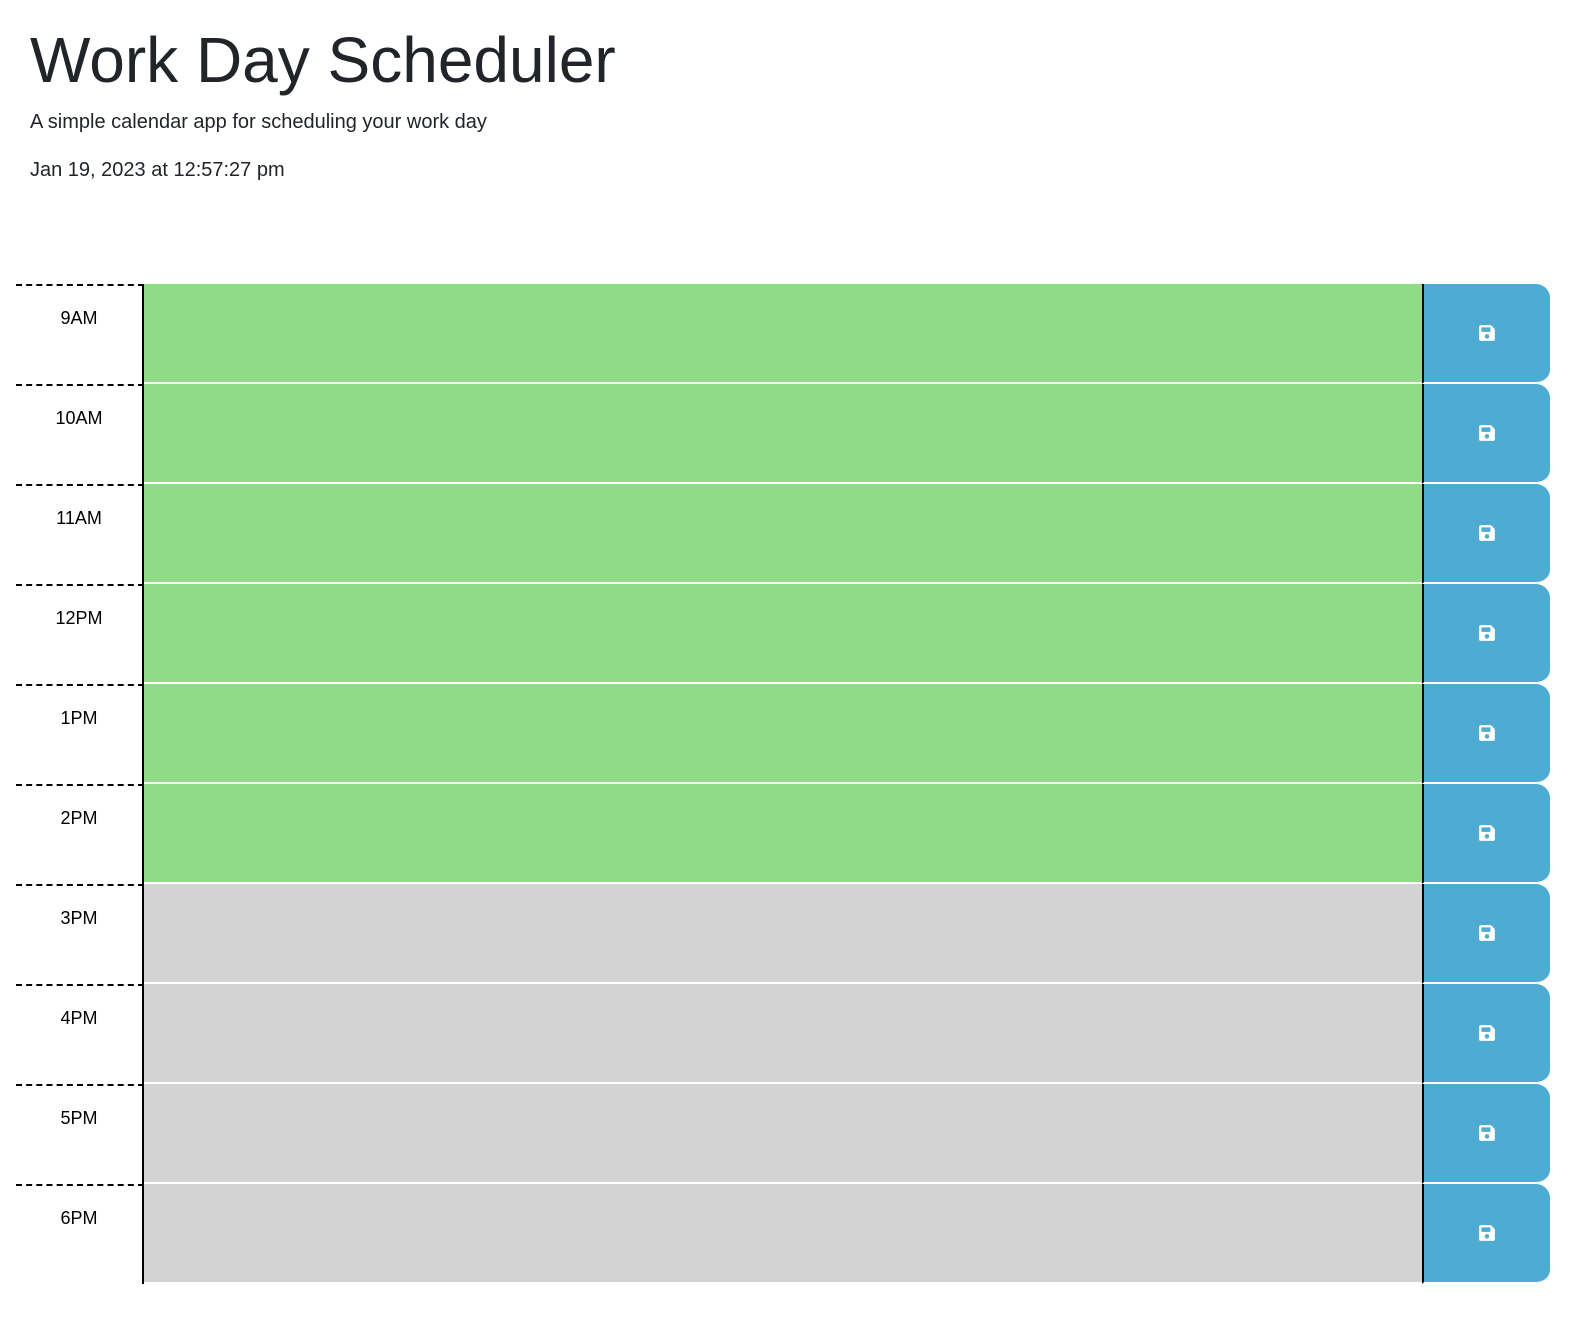 This screenshot has width=1572, height=1324. What do you see at coordinates (80, 634) in the screenshot?
I see `hour-label: 12PM` at bounding box center [80, 634].